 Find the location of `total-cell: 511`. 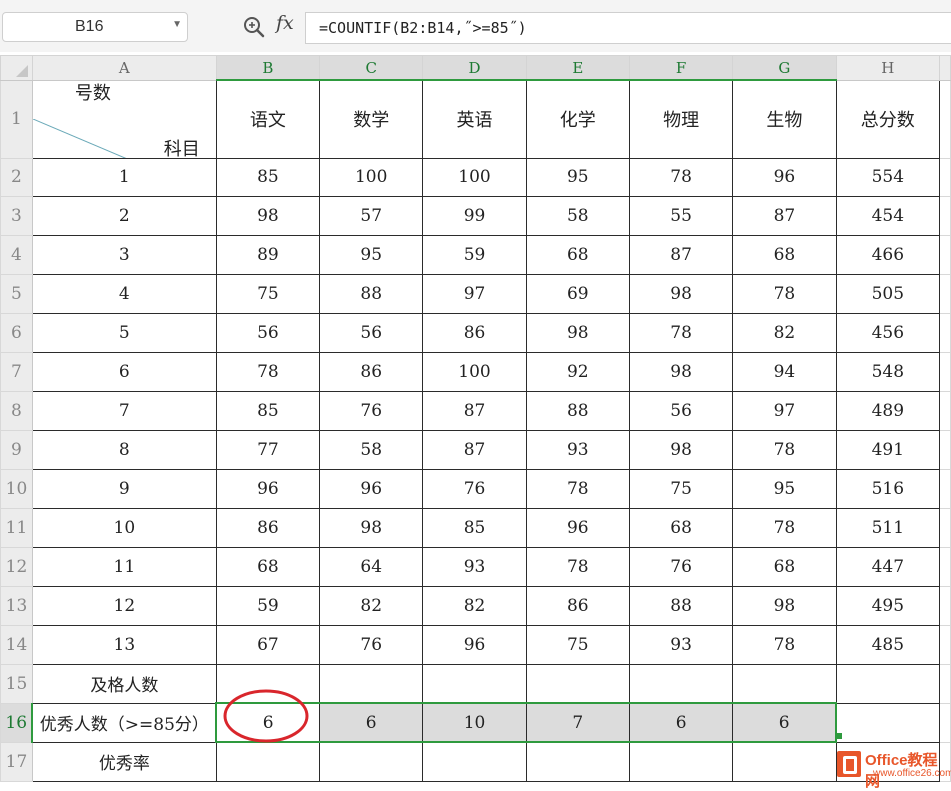

total-cell: 511 is located at coordinates (888, 527).